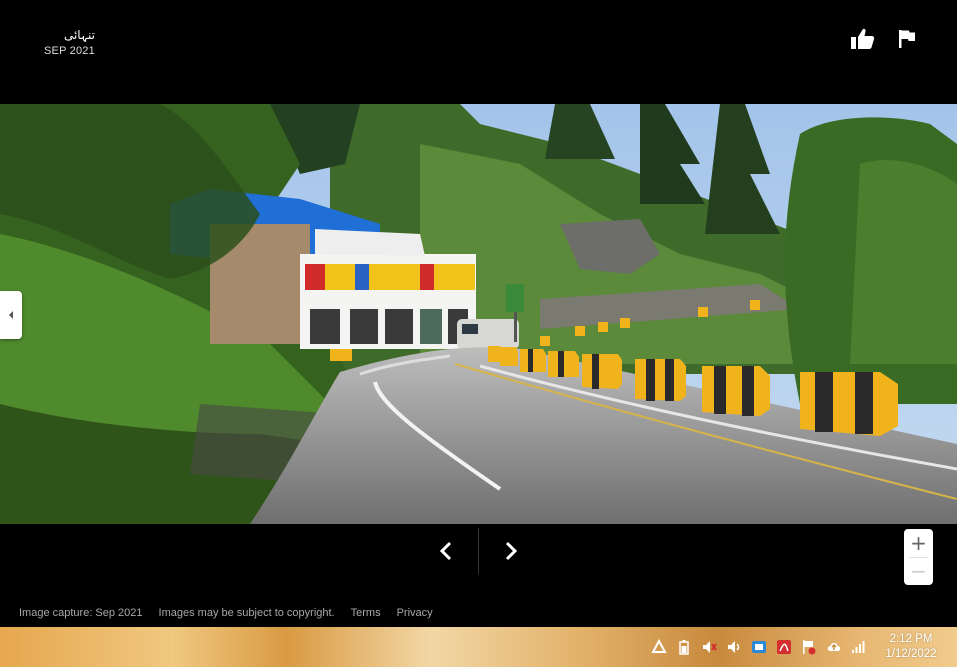 Image resolution: width=957 pixels, height=667 pixels. I want to click on privacy-link: Privacy, so click(415, 613).